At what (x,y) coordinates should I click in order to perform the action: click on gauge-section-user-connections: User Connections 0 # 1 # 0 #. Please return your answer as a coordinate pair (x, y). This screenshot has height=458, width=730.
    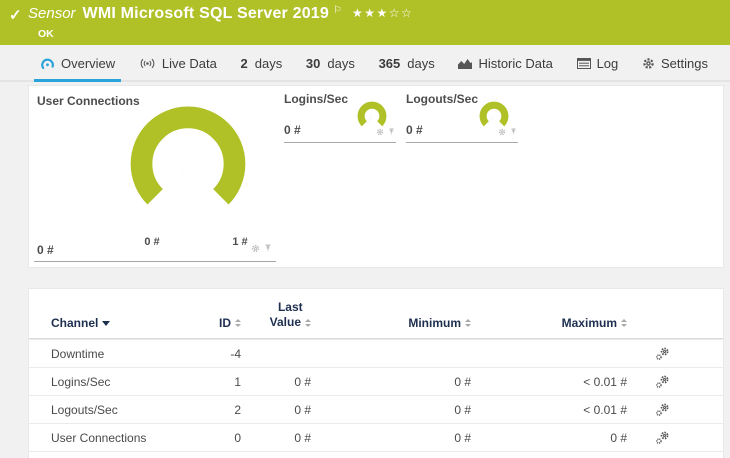
    Looking at the image, I should click on (155, 176).